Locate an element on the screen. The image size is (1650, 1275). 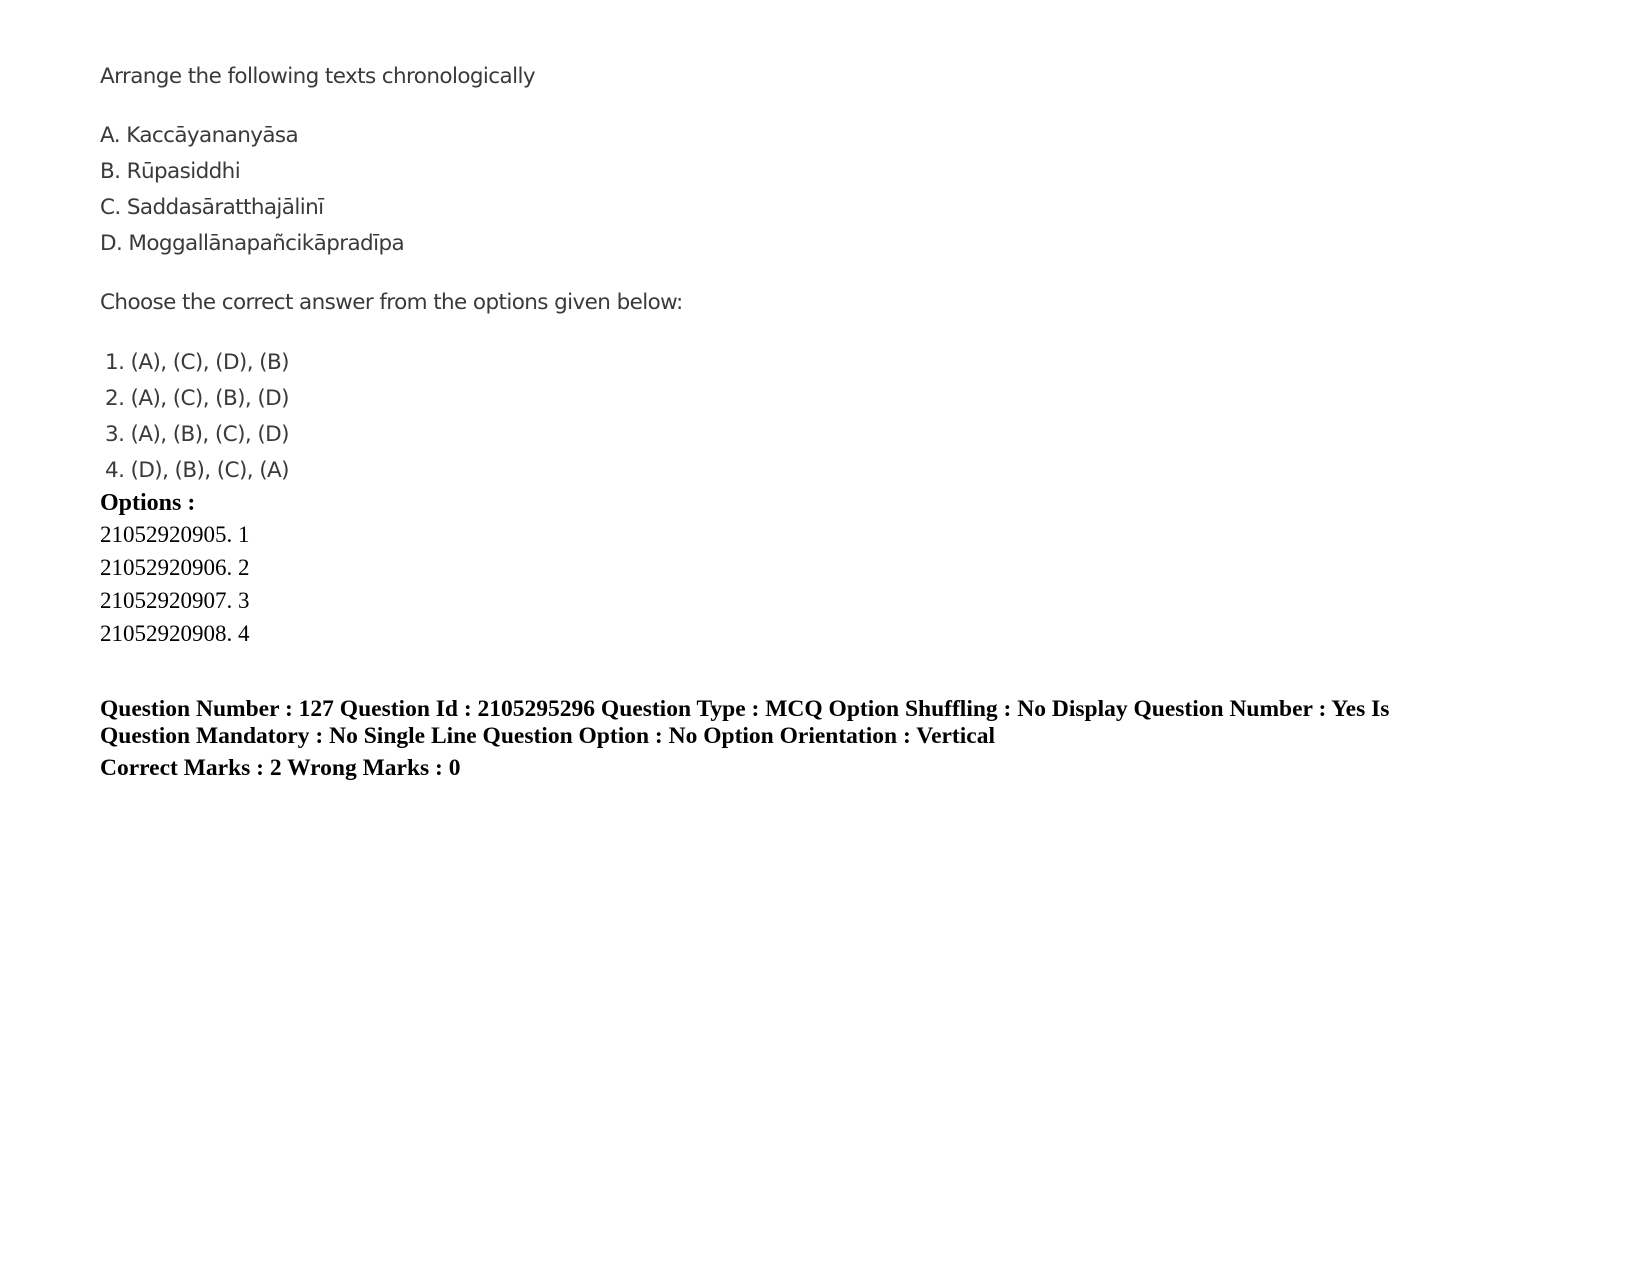
answer-choice-1: 1. (A), (C), (D), (B) is located at coordinates (197, 362).